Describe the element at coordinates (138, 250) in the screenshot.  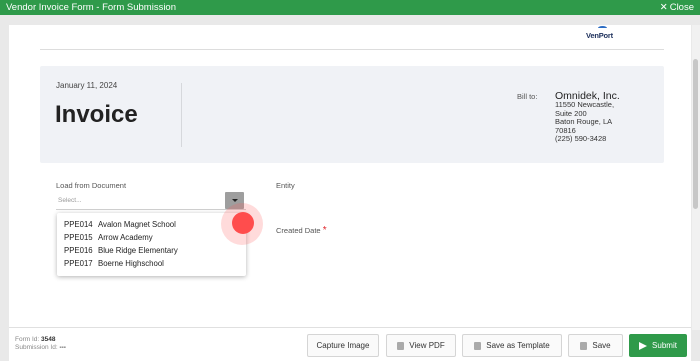
I see `option-name: Blue Ridge Elementary` at that location.